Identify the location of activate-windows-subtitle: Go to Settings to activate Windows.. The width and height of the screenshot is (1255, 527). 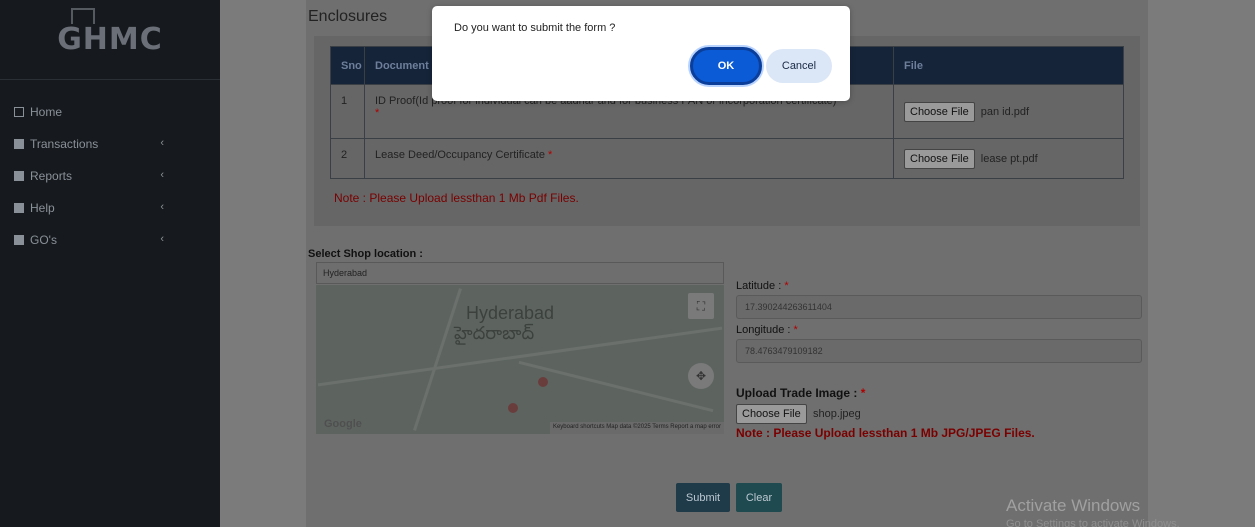
(1093, 522).